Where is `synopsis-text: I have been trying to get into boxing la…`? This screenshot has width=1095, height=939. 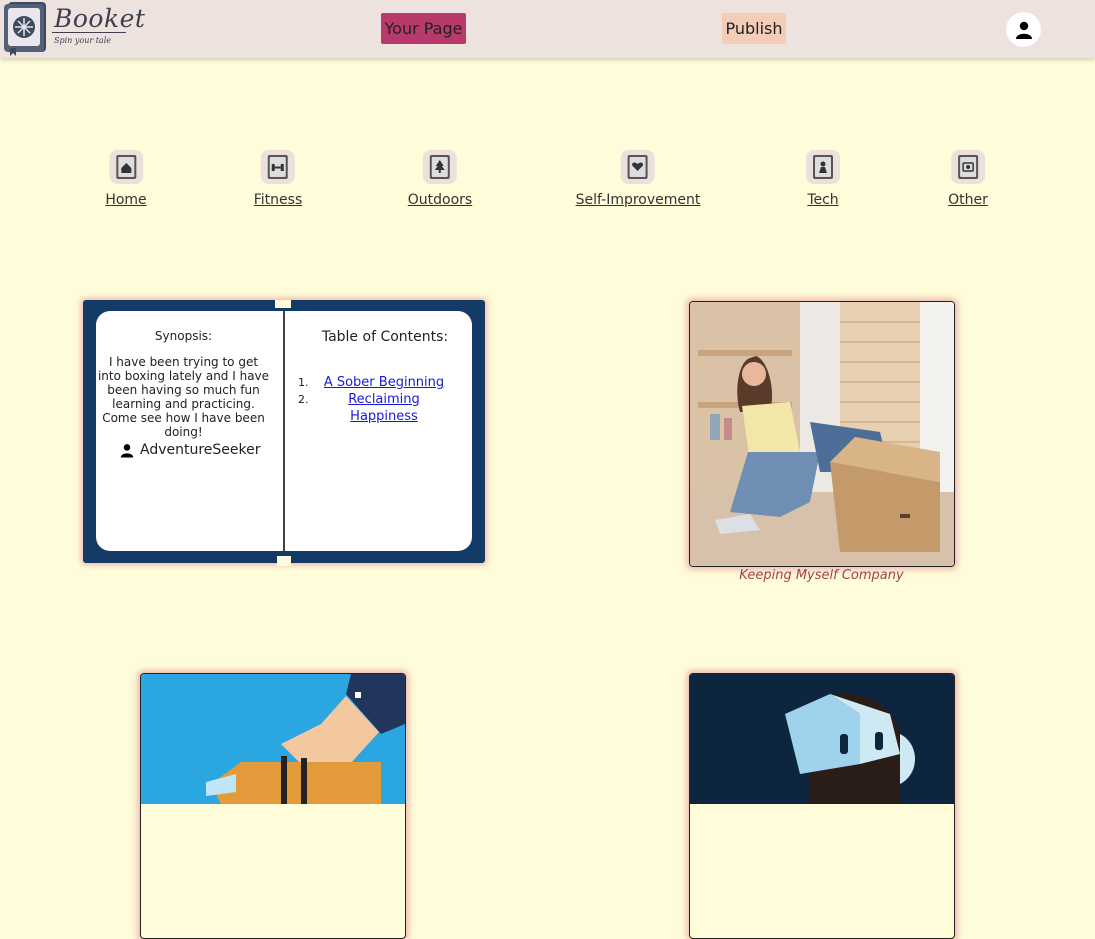
synopsis-text: I have been trying to get into boxing la… is located at coordinates (183, 397).